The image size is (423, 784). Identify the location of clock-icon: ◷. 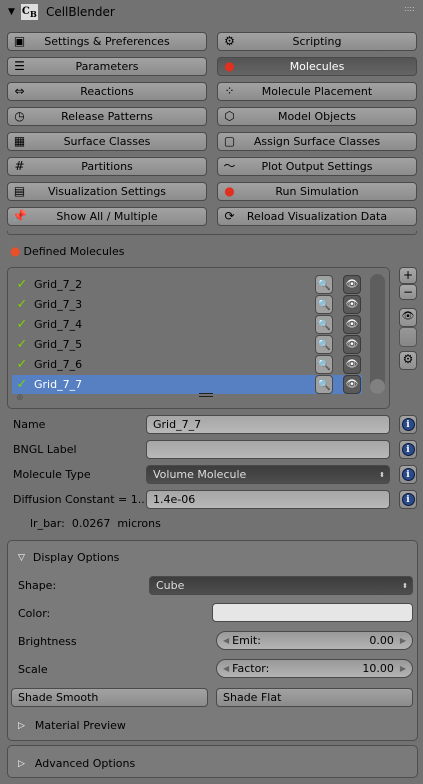
(19, 116).